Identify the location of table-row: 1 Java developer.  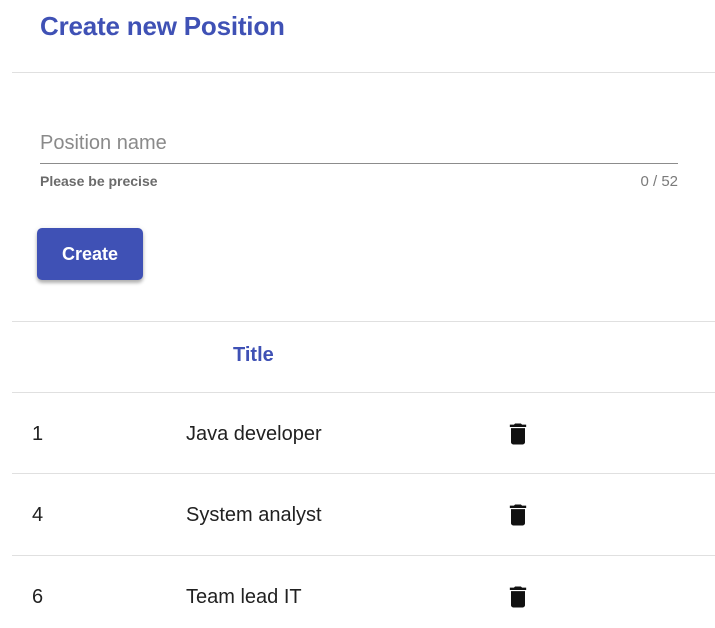
(357, 433).